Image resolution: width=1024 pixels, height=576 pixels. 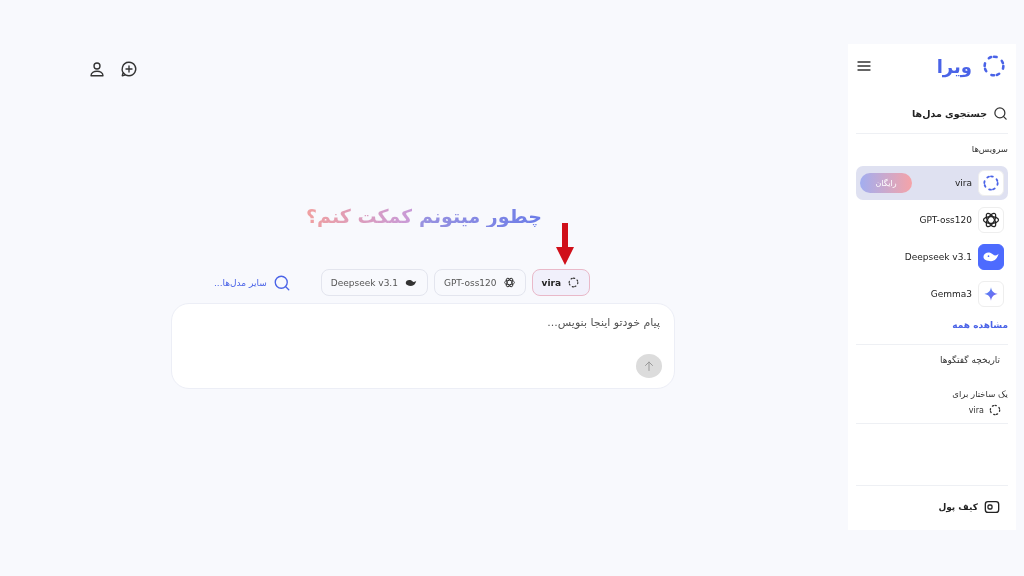 What do you see at coordinates (976, 410) in the screenshot?
I see `model-name: vira` at bounding box center [976, 410].